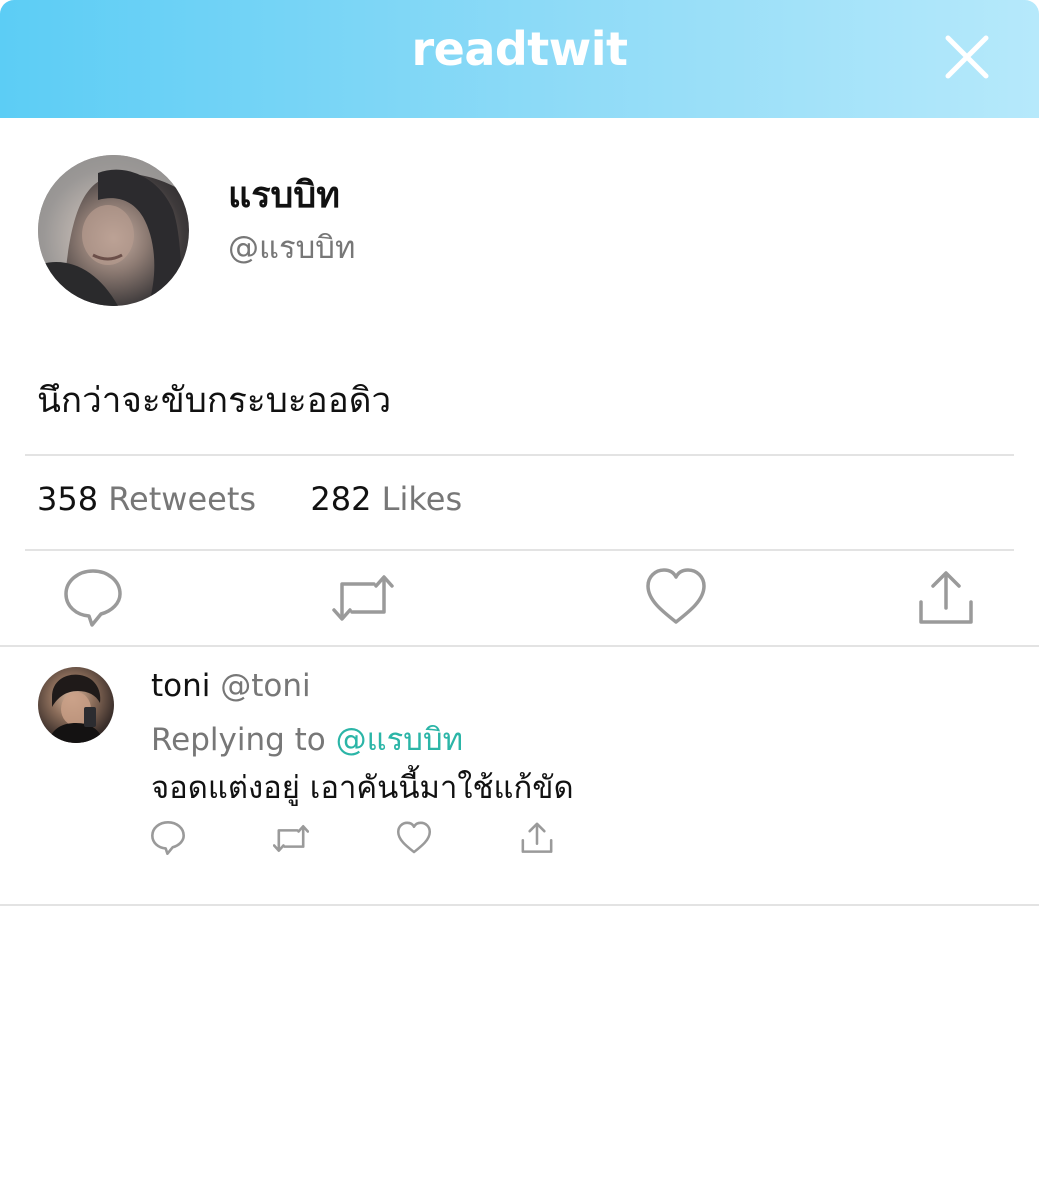 This screenshot has height=1200, width=1039. I want to click on user-handle: @แรบบิท, so click(291, 247).